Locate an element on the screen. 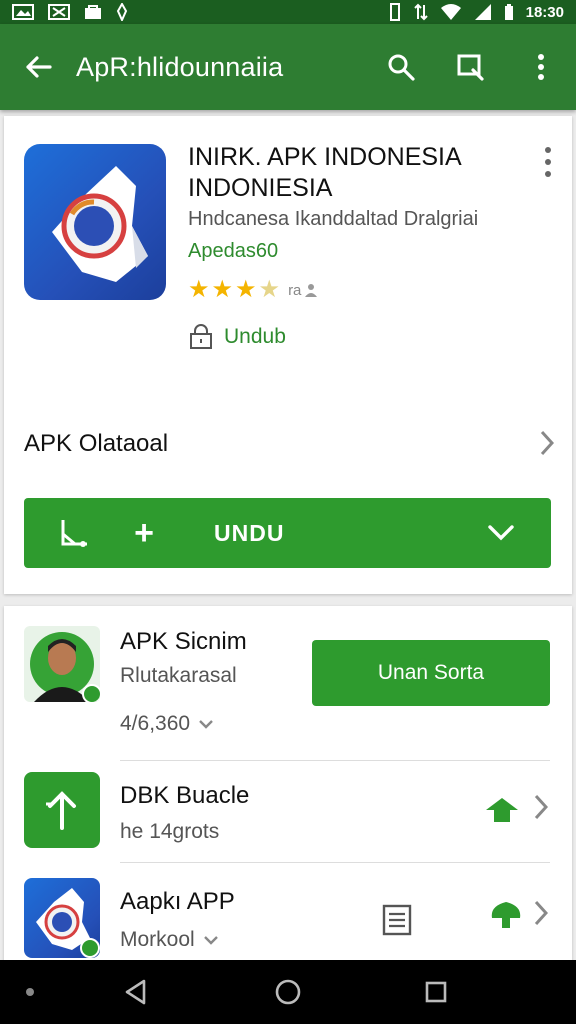 This screenshot has width=576, height=1024. status-left-icons is located at coordinates (70, 12).